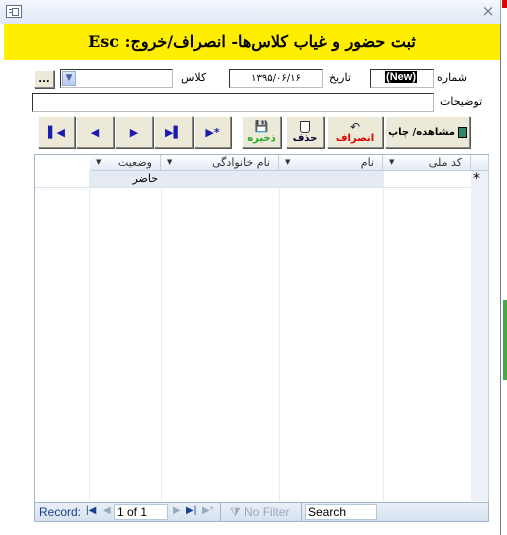  Describe the element at coordinates (267, 512) in the screenshot. I see `no-filter-label: No Filter` at that location.